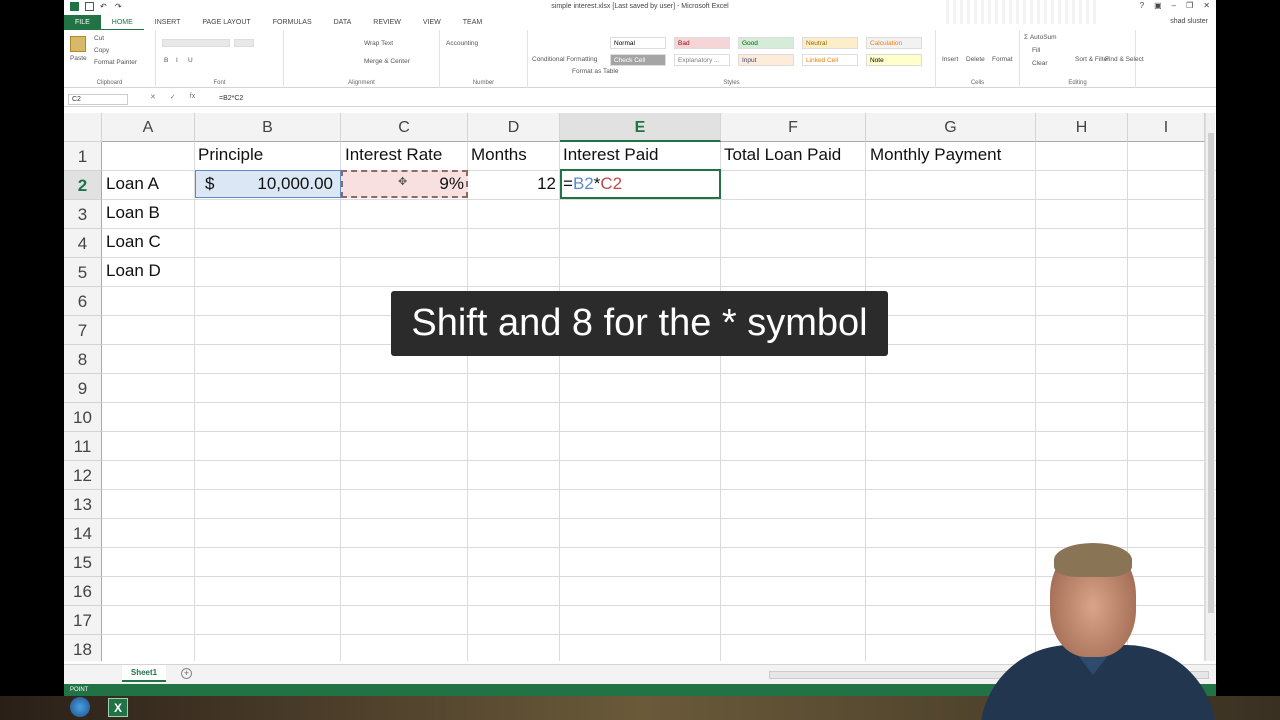  What do you see at coordinates (830, 60) in the screenshot?
I see `style-linked-cell: Linked Cell` at bounding box center [830, 60].